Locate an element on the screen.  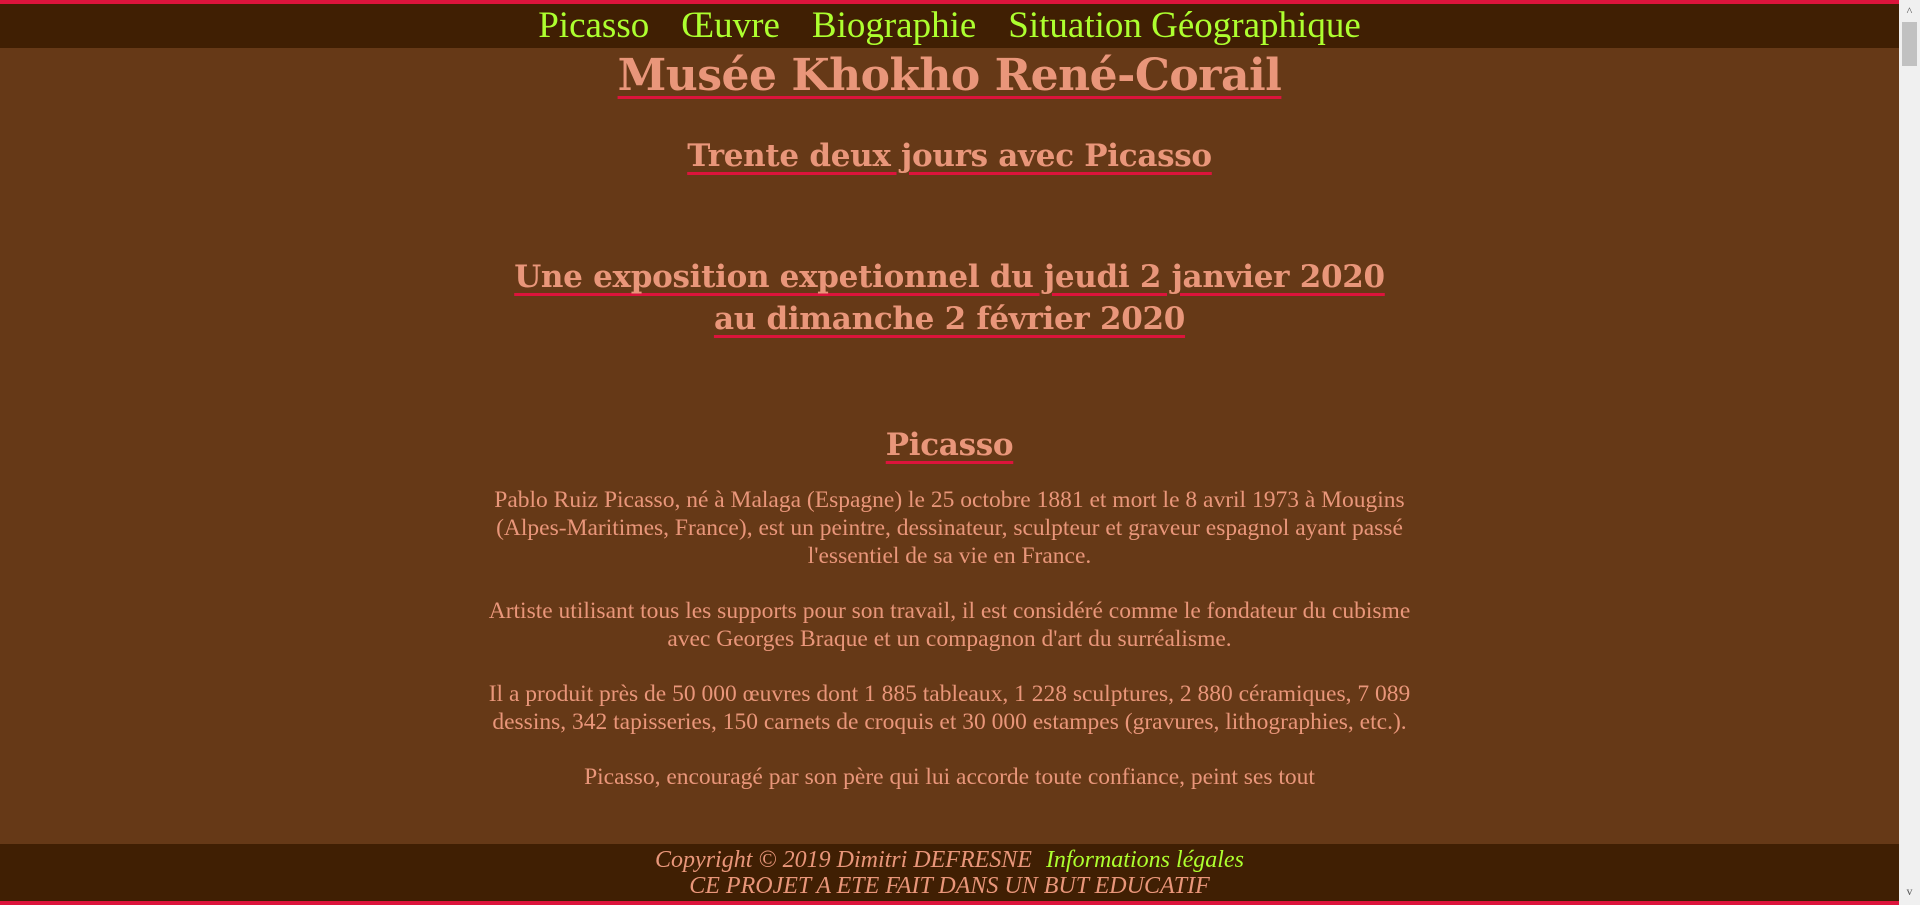
section-title-picasso: Picasso is located at coordinates (949, 445).